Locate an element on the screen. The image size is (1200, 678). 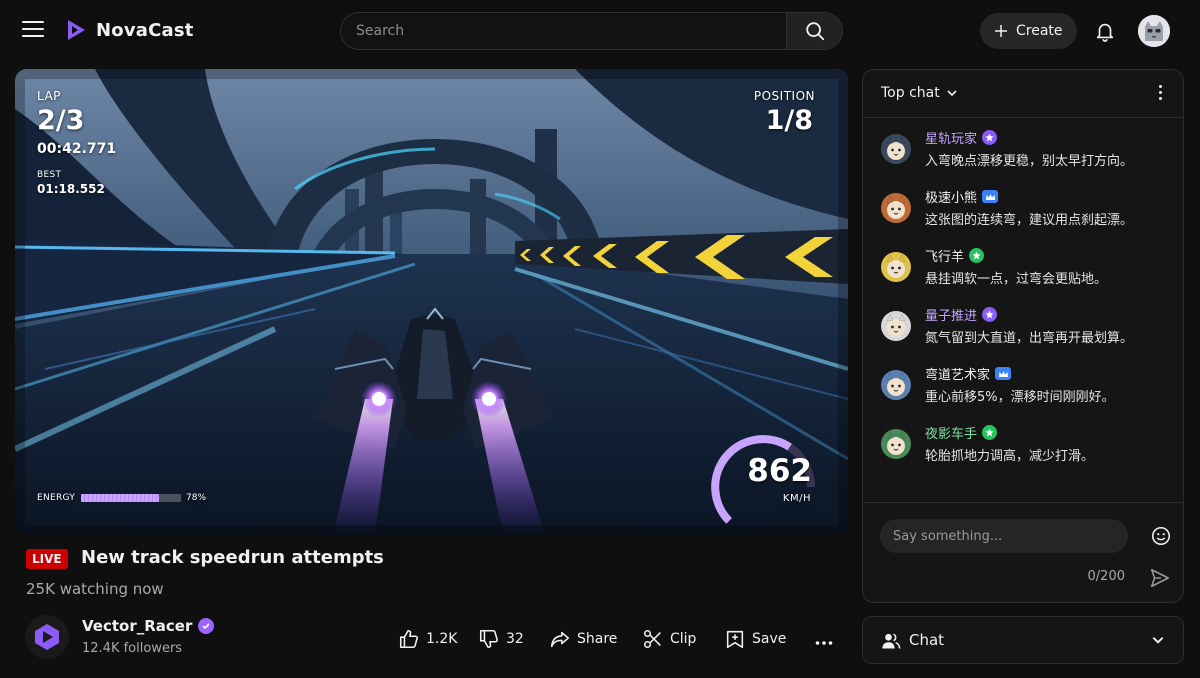
menu-button is located at coordinates (33, 31).